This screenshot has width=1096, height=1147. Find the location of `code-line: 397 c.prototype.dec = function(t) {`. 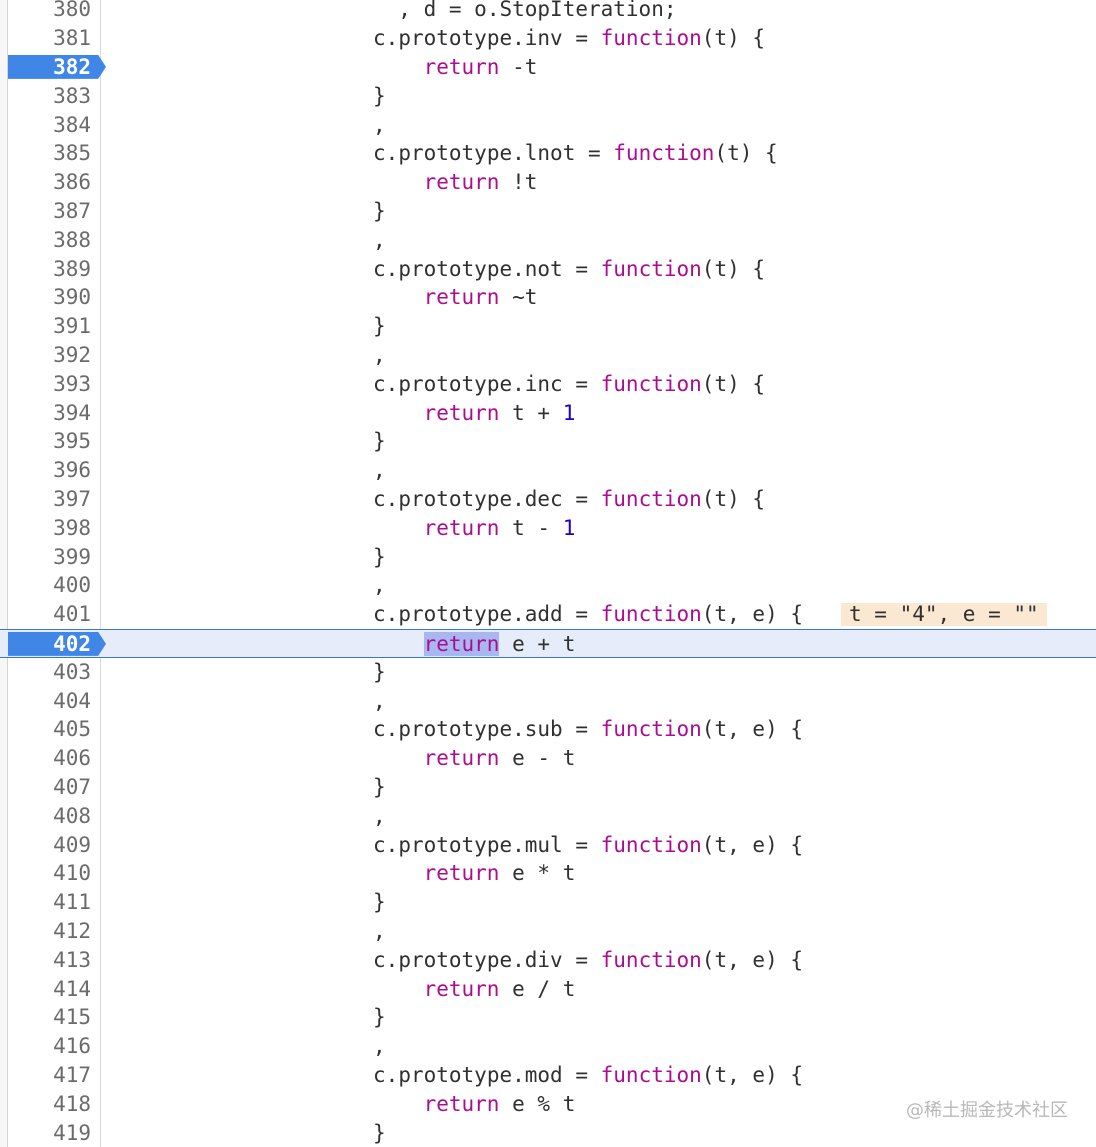

code-line: 397 c.prototype.dec = function(t) { is located at coordinates (548, 499).